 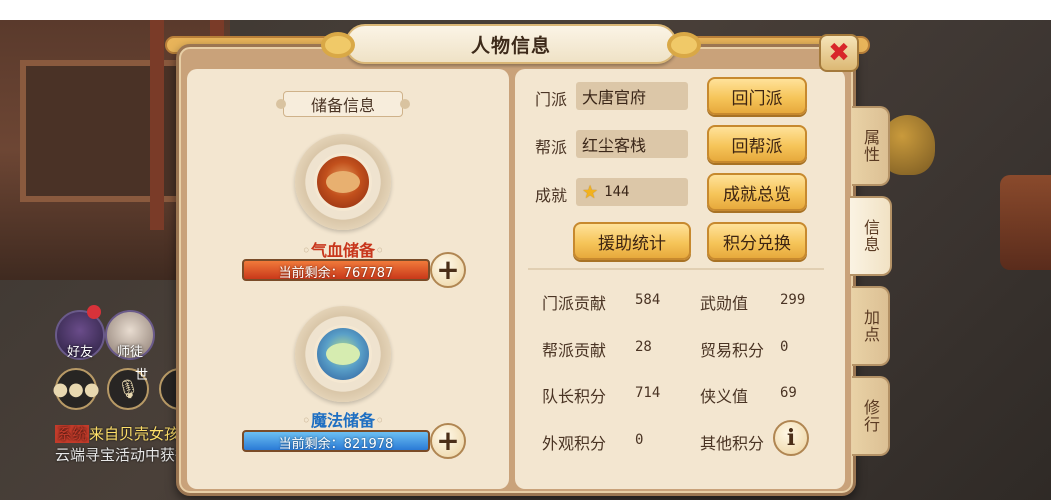 I want to click on chat-line1-text: 来自贝壳女孩, so click(x=134, y=434).